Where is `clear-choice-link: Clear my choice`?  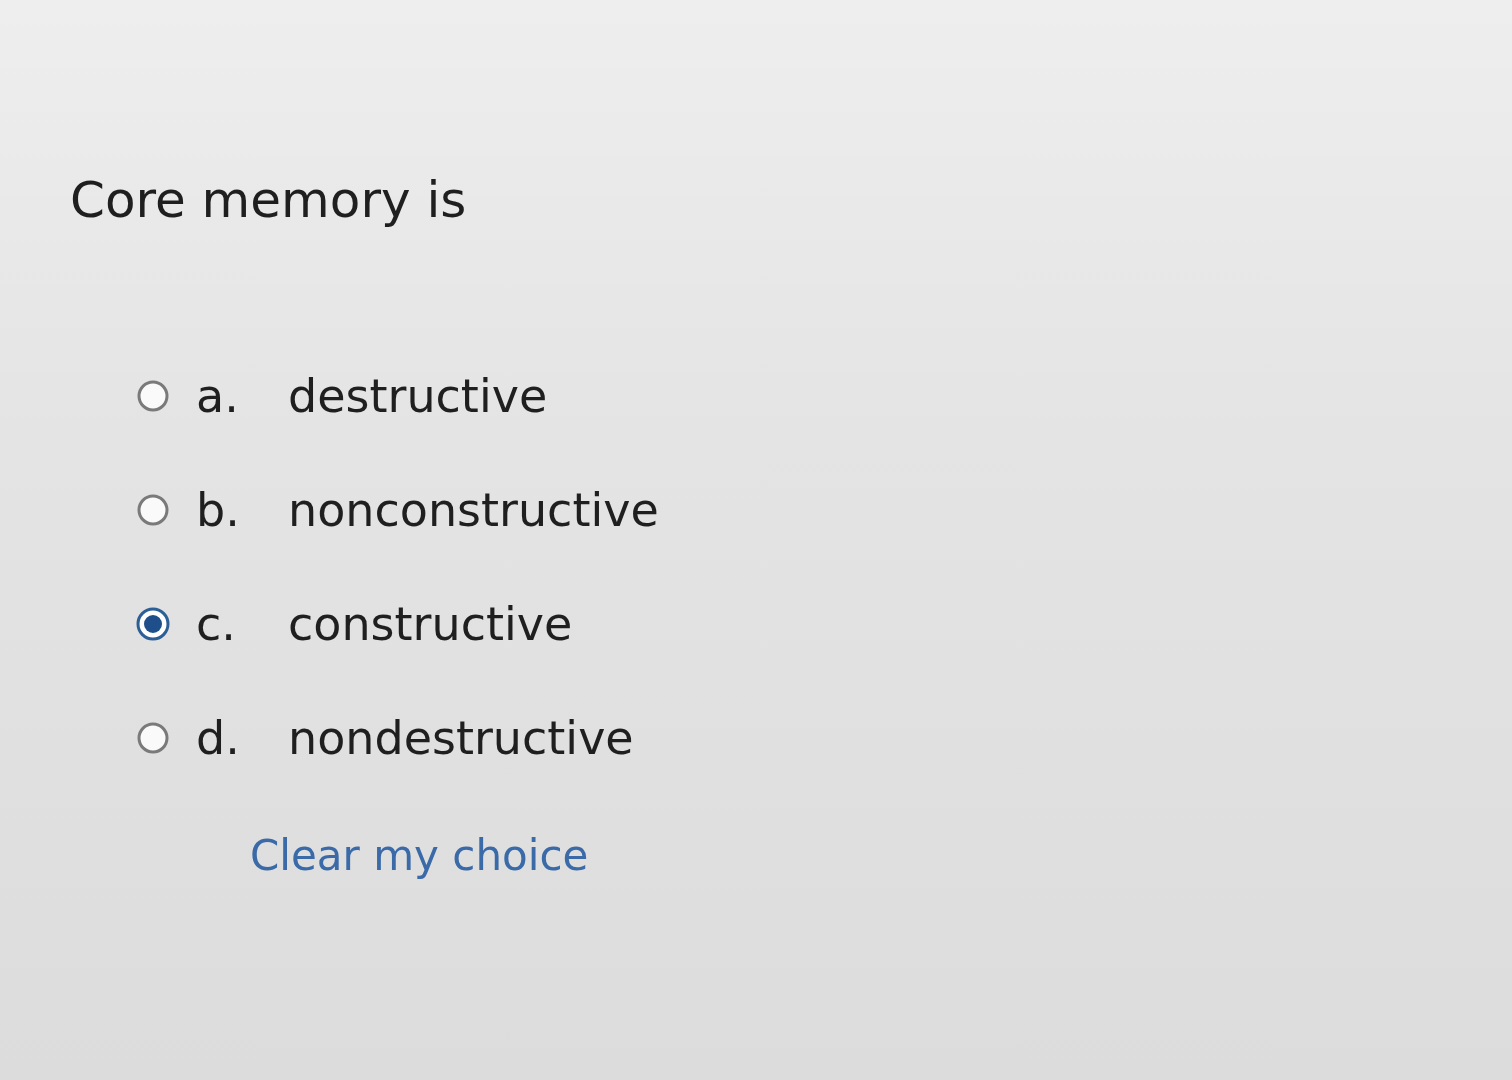
clear-choice-link: Clear my choice is located at coordinates (419, 856).